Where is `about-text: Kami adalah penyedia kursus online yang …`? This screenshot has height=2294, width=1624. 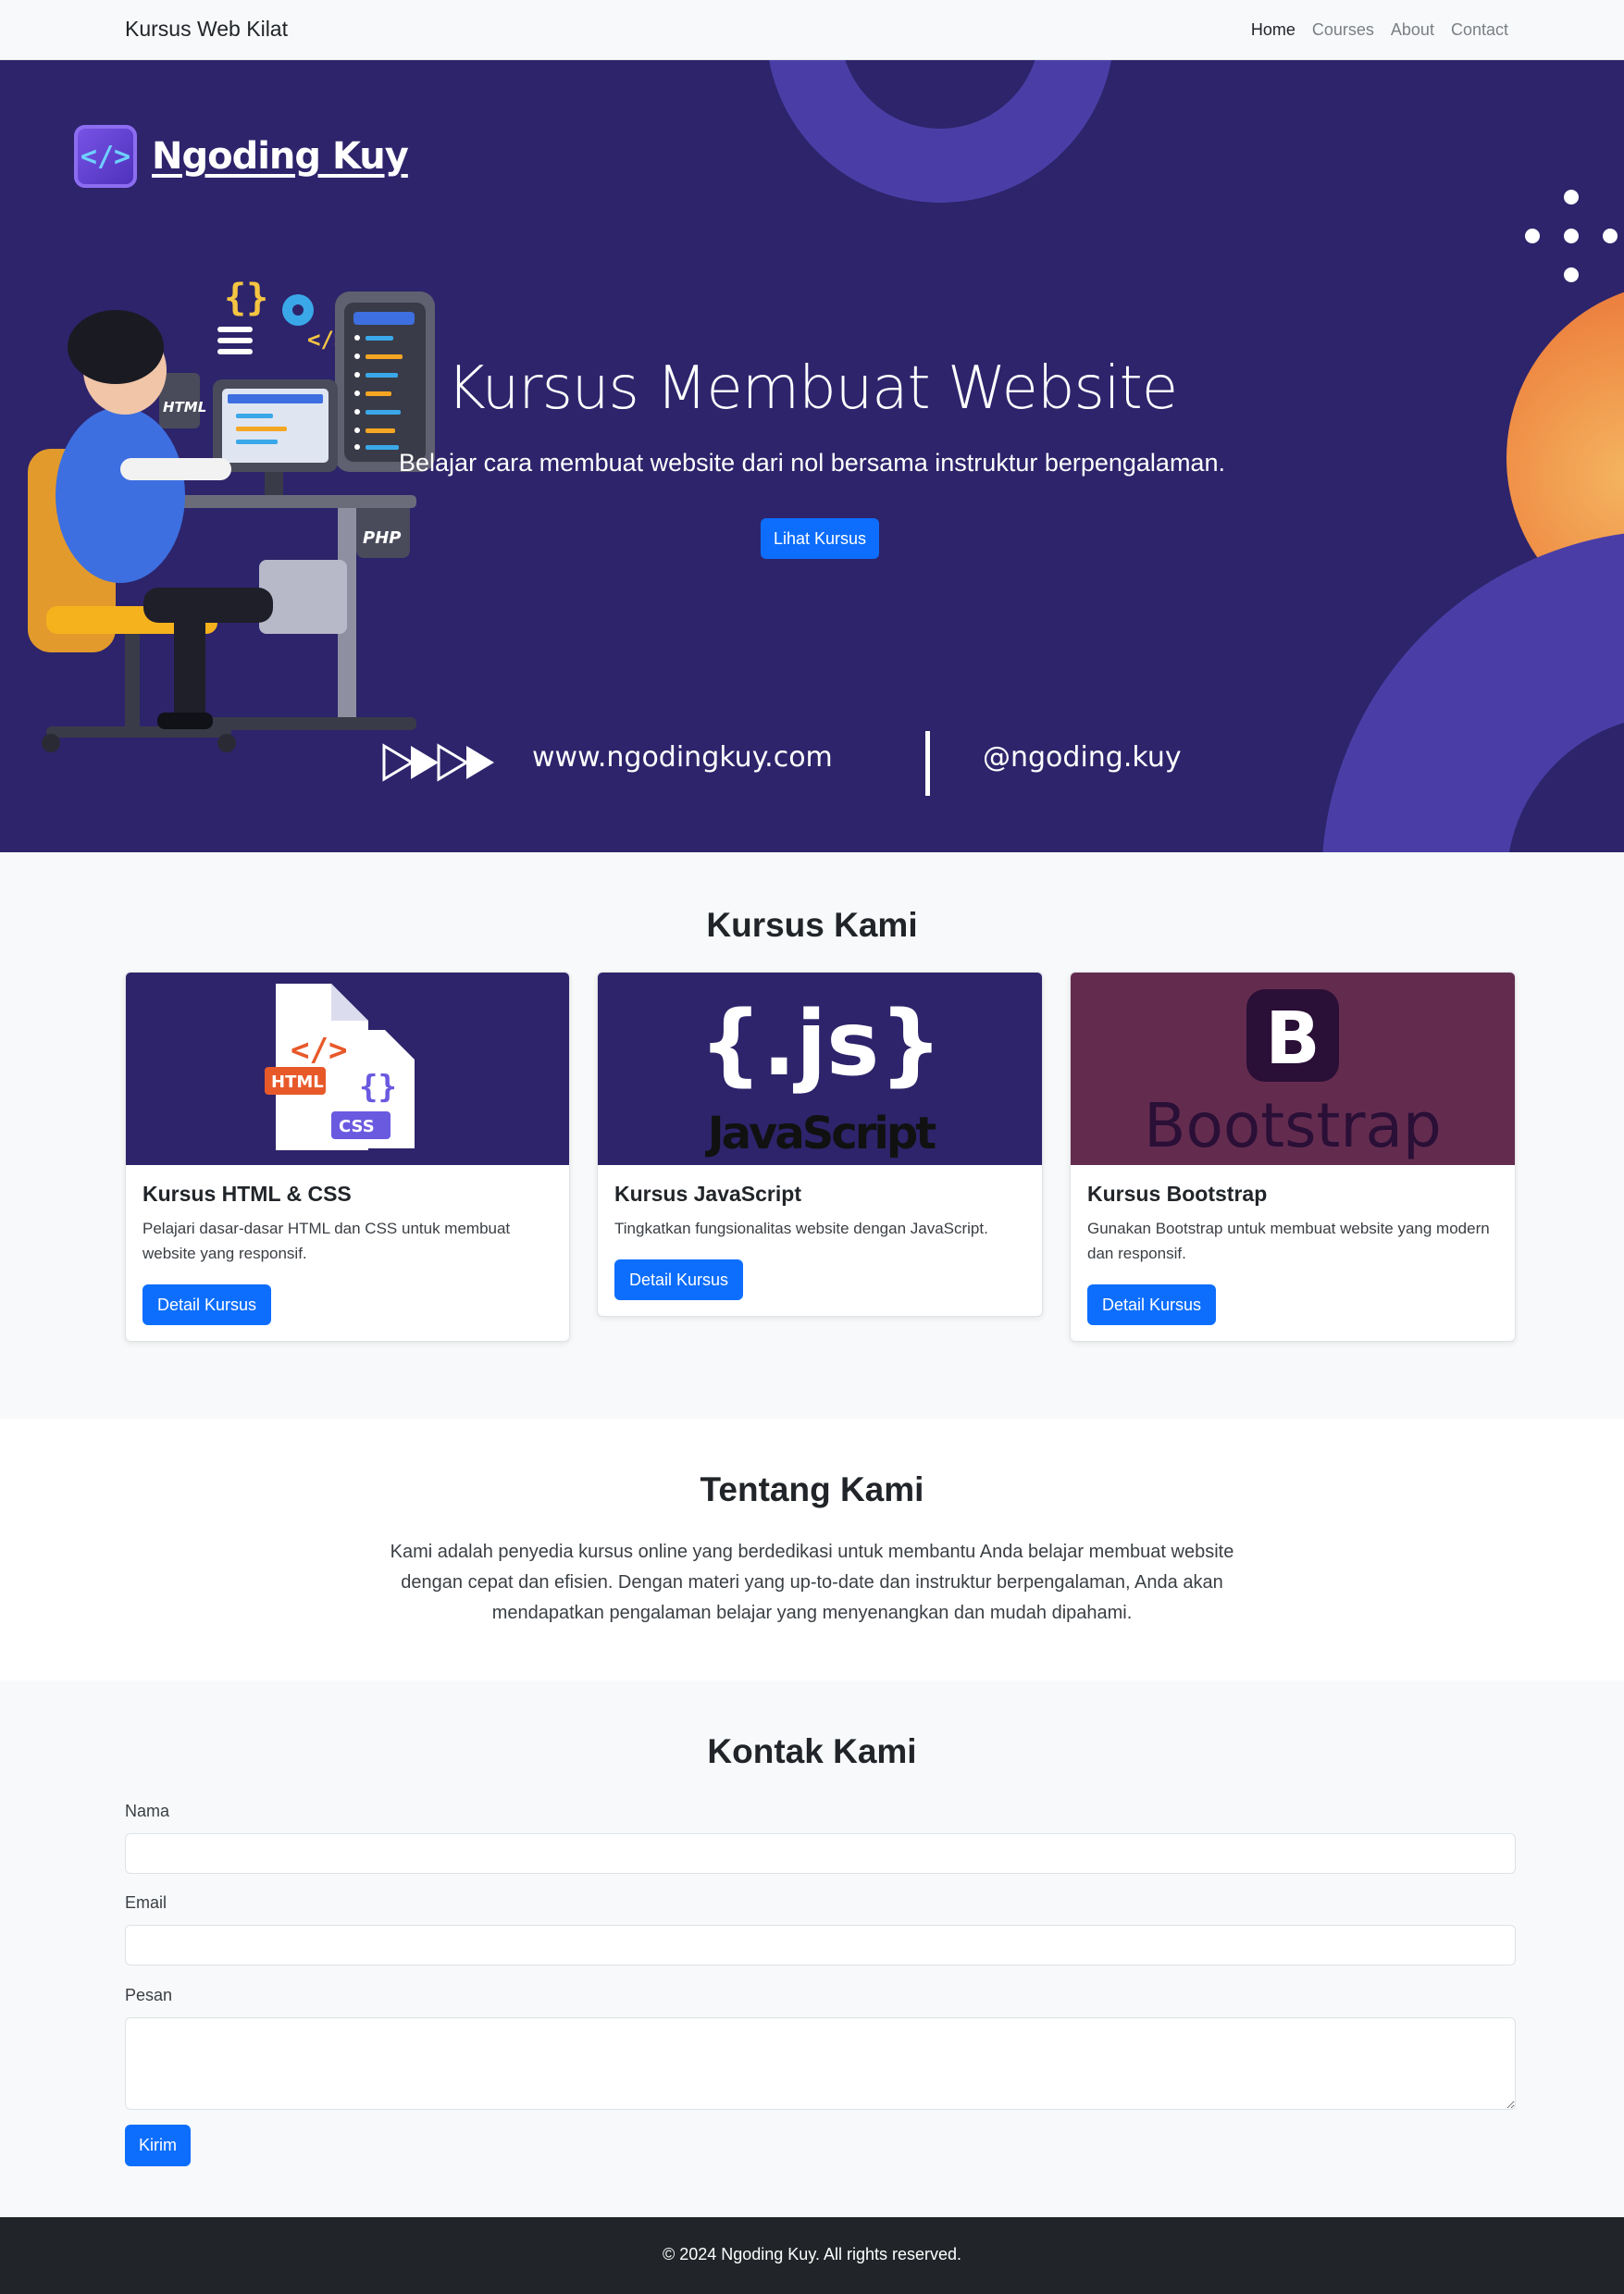
about-text: Kami adalah penyedia kursus online yang … is located at coordinates (812, 1582).